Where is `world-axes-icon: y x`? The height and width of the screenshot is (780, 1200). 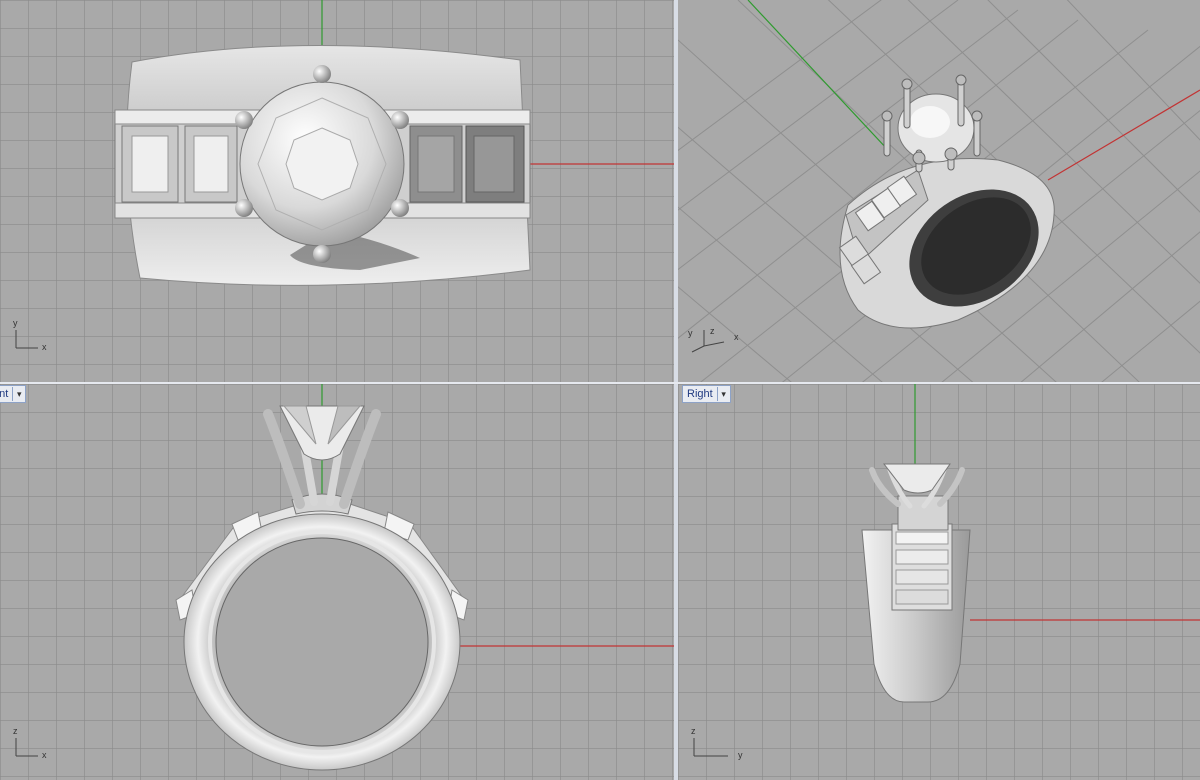
world-axes-icon: y x is located at coordinates (32, 336).